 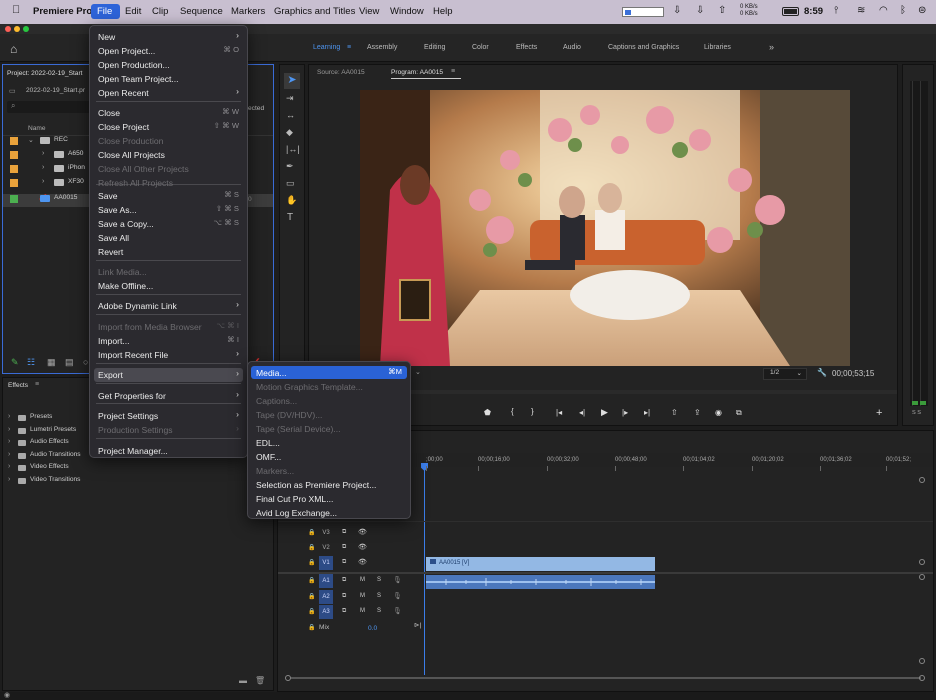 I want to click on file-menu-item-export: Export, so click(x=110, y=375).